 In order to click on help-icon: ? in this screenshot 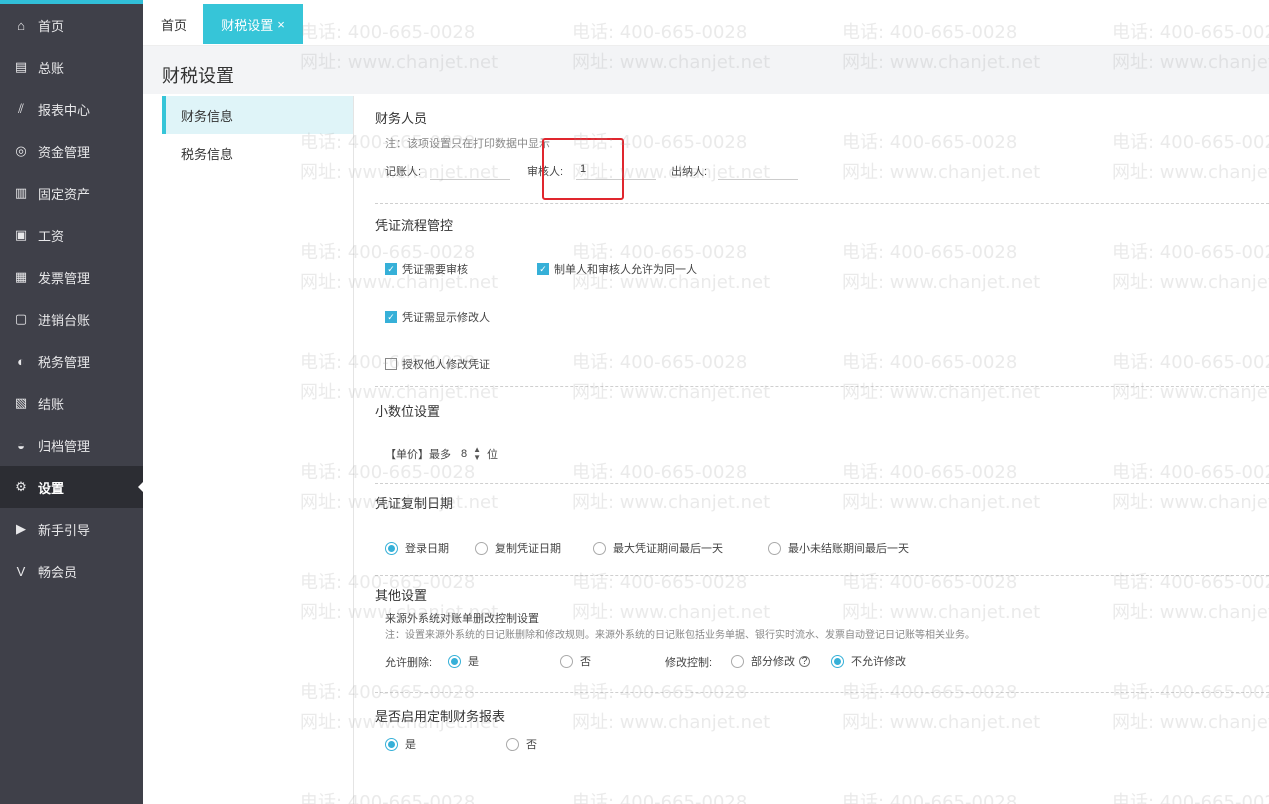, I will do `click(804, 661)`.